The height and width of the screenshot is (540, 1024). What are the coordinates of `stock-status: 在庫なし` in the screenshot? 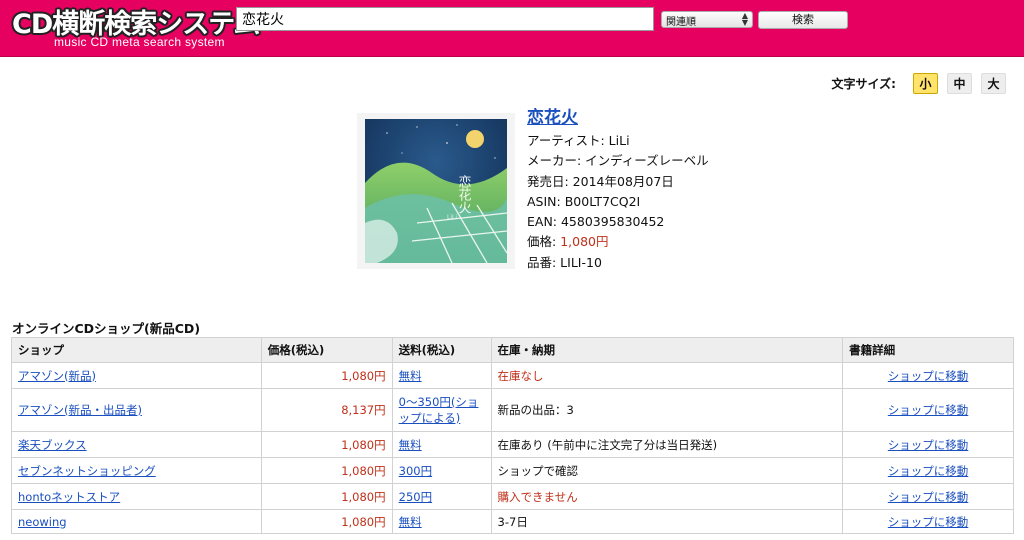 It's located at (667, 375).